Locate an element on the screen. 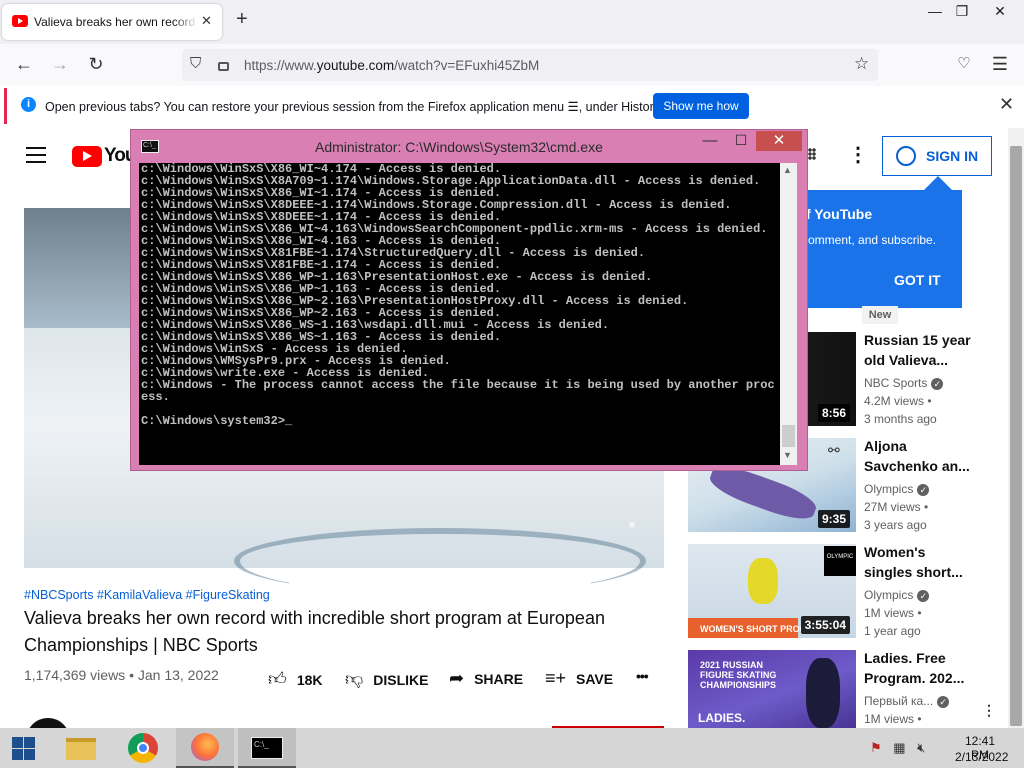 The image size is (1024, 768). volume-muted-icon: 🔇︎ is located at coordinates (921, 747).